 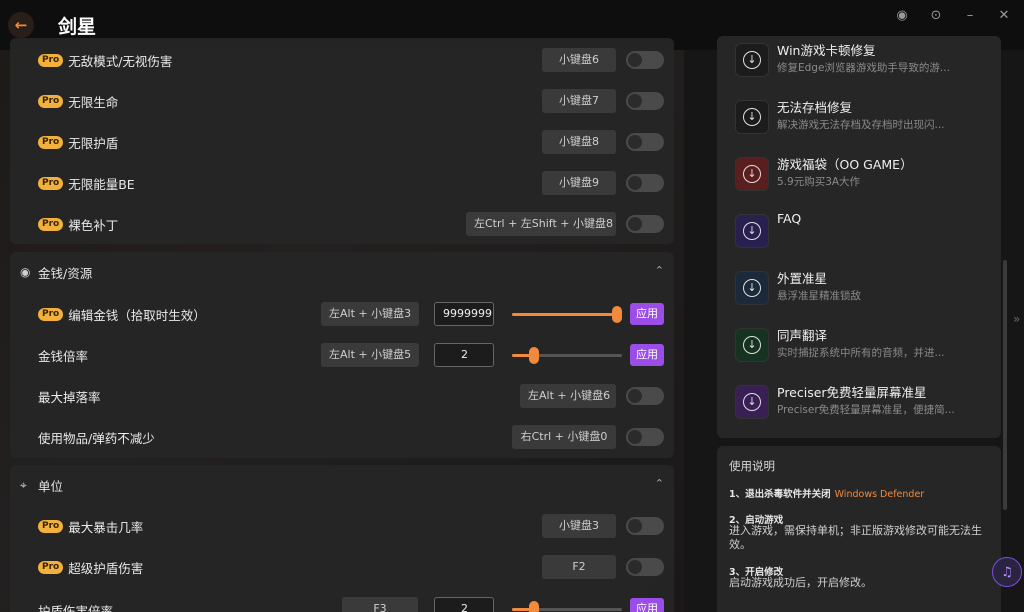 What do you see at coordinates (802, 278) in the screenshot?
I see `tool-title: 外置准星` at bounding box center [802, 278].